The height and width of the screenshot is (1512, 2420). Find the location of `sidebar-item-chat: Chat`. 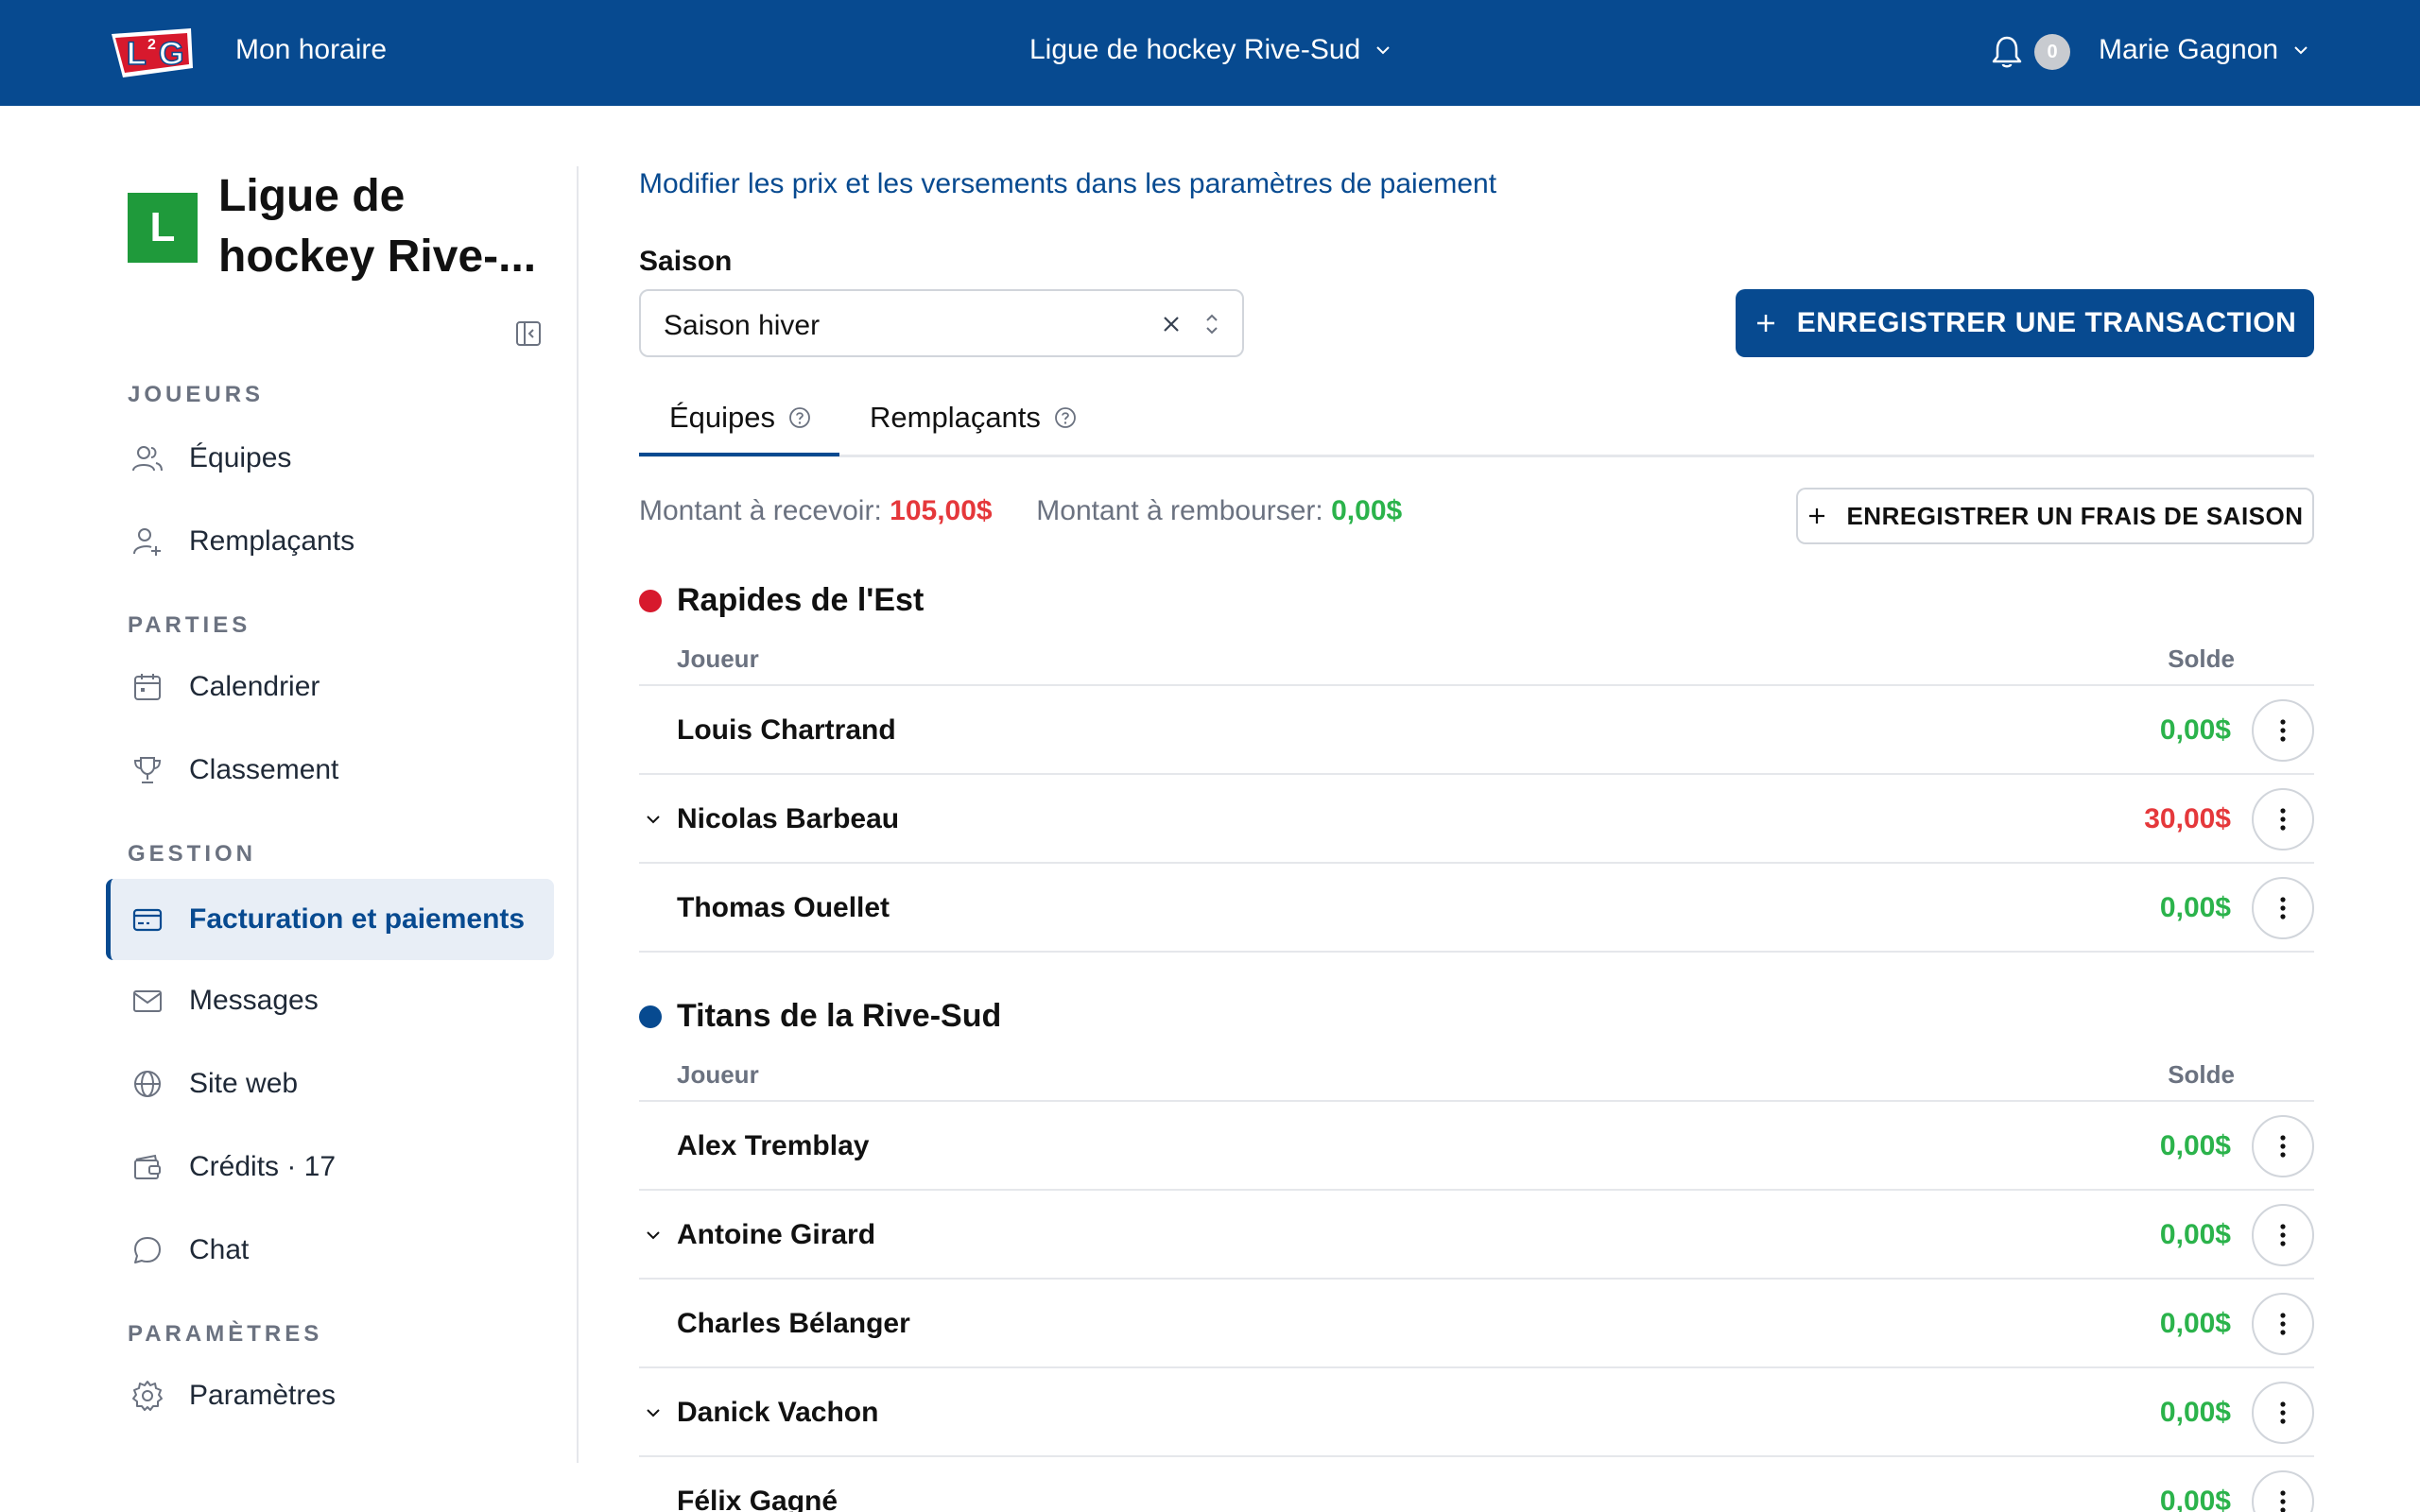

sidebar-item-chat: Chat is located at coordinates (330, 1250).